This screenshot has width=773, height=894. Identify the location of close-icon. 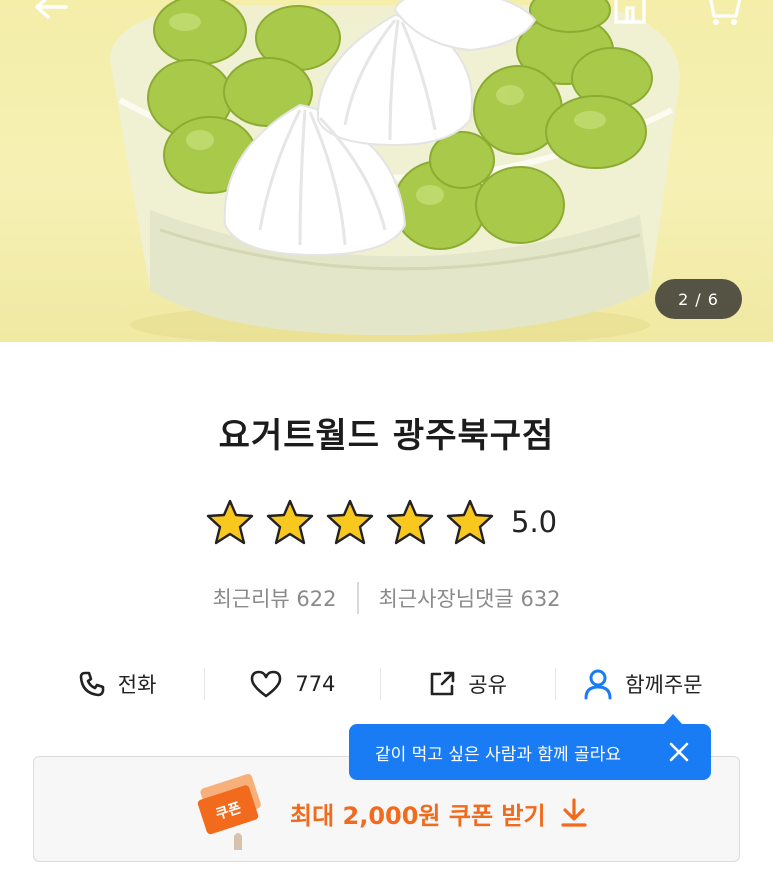
(679, 752).